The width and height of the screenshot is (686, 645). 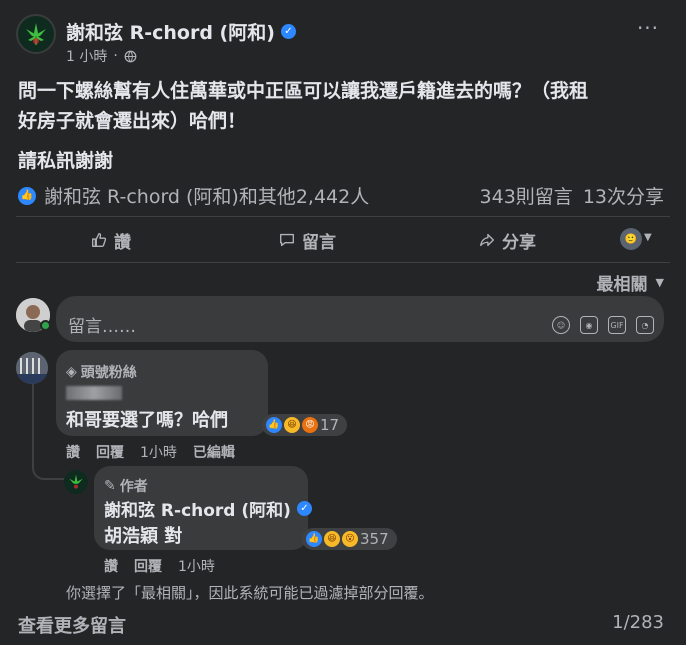 What do you see at coordinates (66, 161) in the screenshot?
I see `post-text-line-3: 請私訊謝謝` at bounding box center [66, 161].